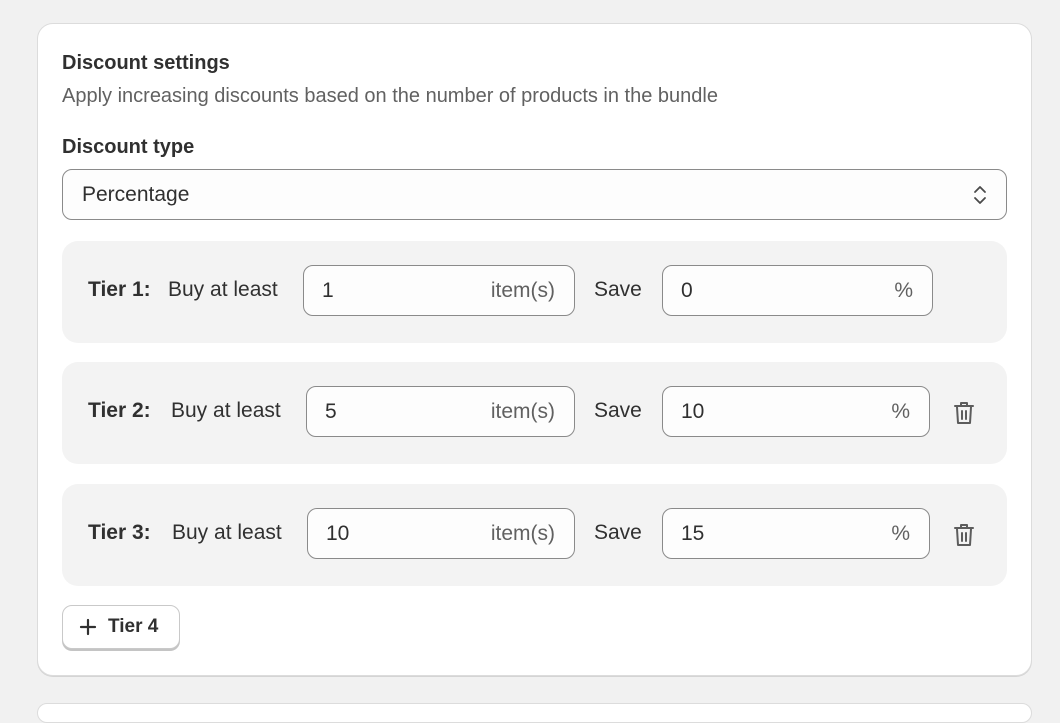  What do you see at coordinates (133, 626) in the screenshot?
I see `add-tier-label: Tier 4` at bounding box center [133, 626].